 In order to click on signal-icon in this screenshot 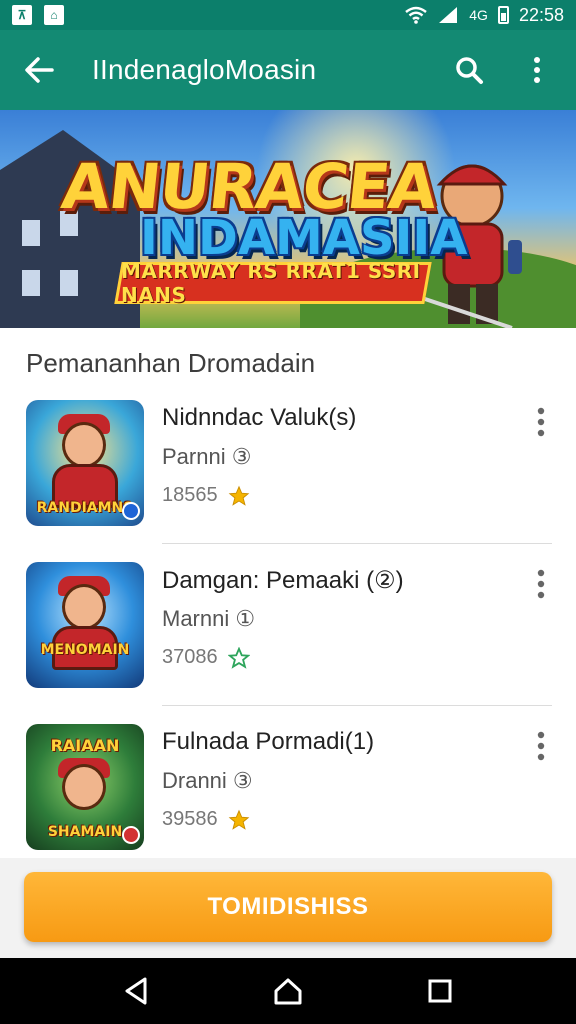, I will do `click(448, 15)`.